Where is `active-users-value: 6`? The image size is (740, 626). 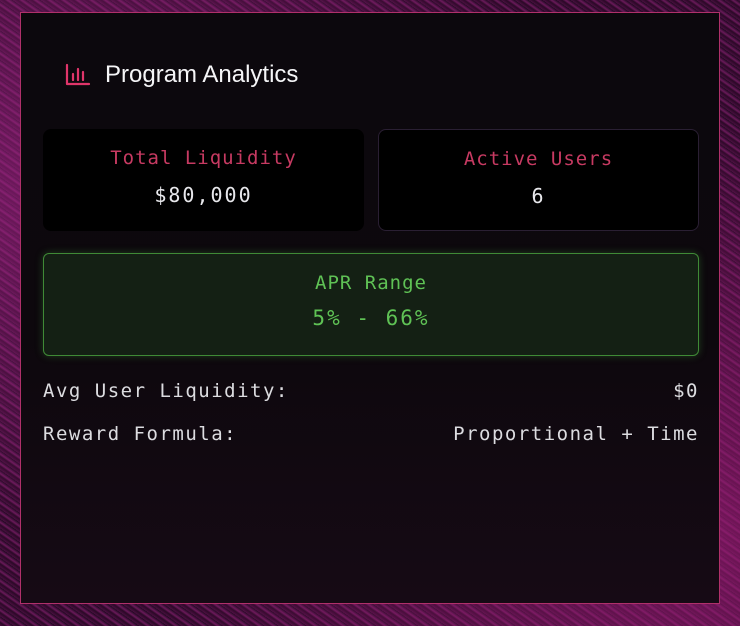
active-users-value: 6 is located at coordinates (538, 196).